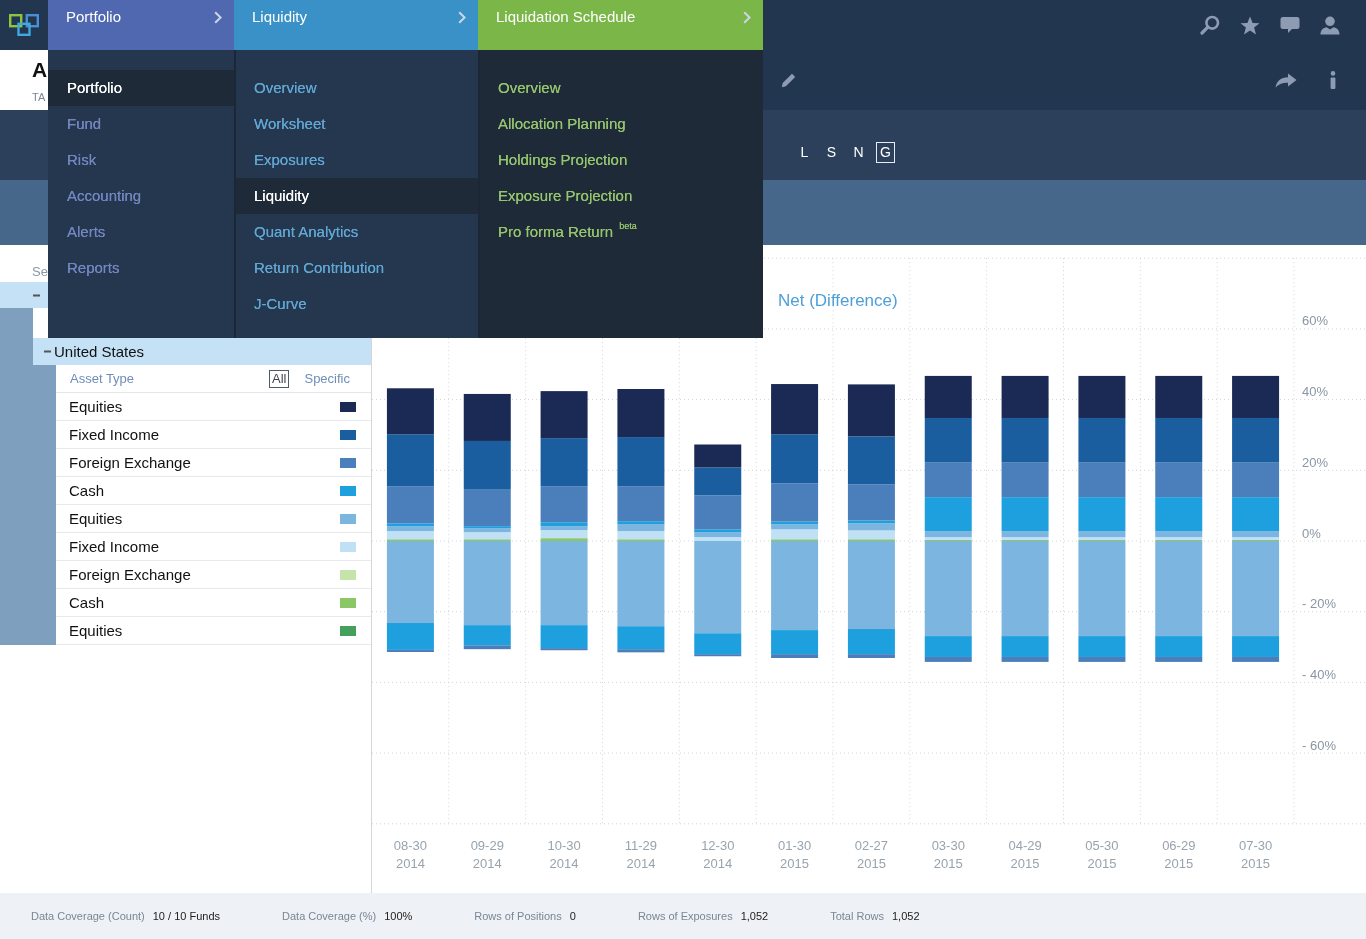 This screenshot has width=1366, height=939. What do you see at coordinates (141, 25) in the screenshot?
I see `breadcrumb-button: Portfolio` at bounding box center [141, 25].